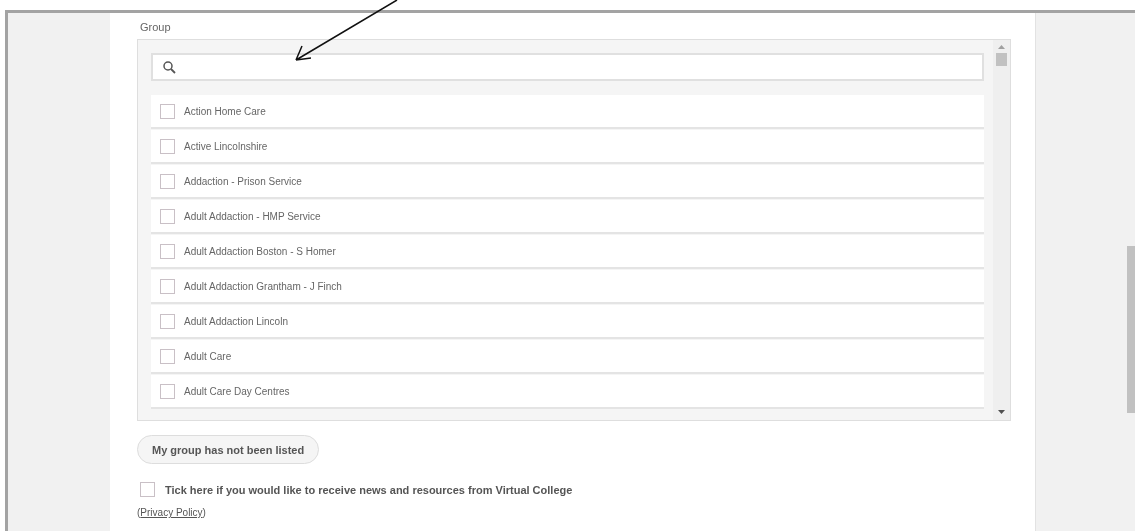 This screenshot has height=531, width=1135. Describe the element at coordinates (139, 512) in the screenshot. I see `bracket: (` at that location.